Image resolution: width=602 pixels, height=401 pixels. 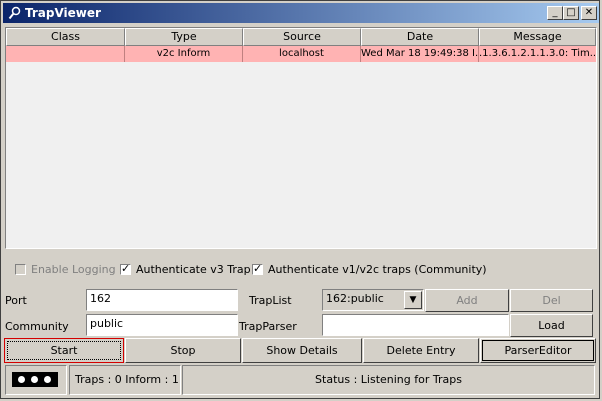 What do you see at coordinates (302, 37) in the screenshot?
I see `column-header-source: Source` at bounding box center [302, 37].